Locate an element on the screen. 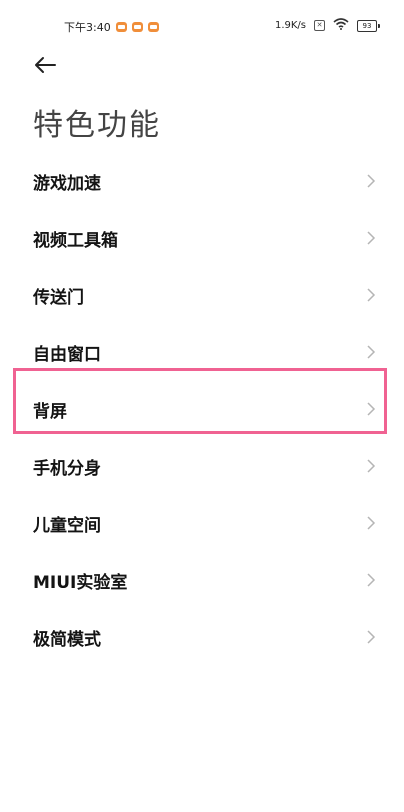 The height and width of the screenshot is (812, 404). status-bar: 下午3:40 1.9K/s ✕ 93 is located at coordinates (202, 20).